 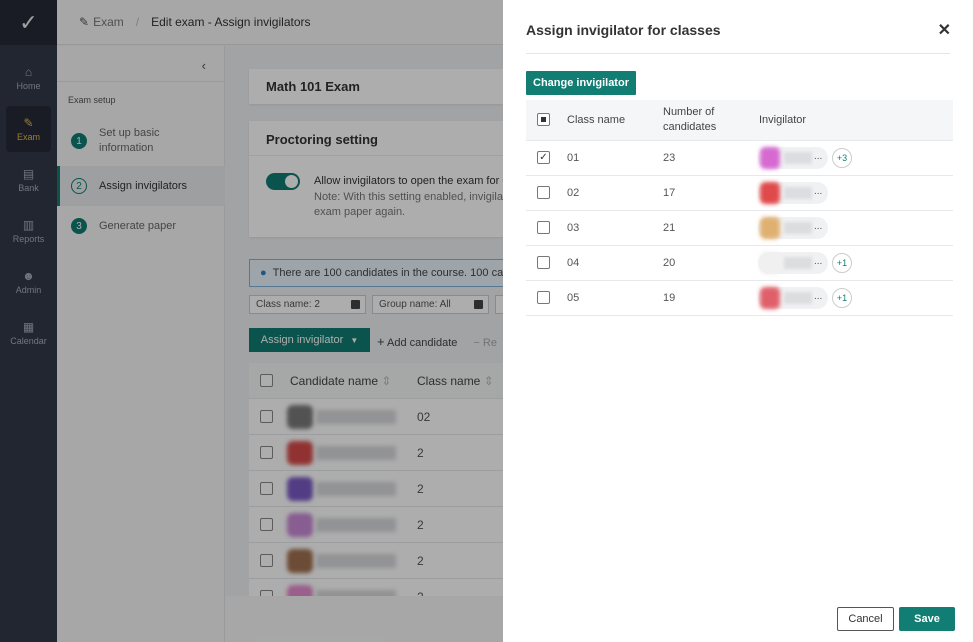 What do you see at coordinates (573, 263) in the screenshot?
I see `class-name: 04` at bounding box center [573, 263].